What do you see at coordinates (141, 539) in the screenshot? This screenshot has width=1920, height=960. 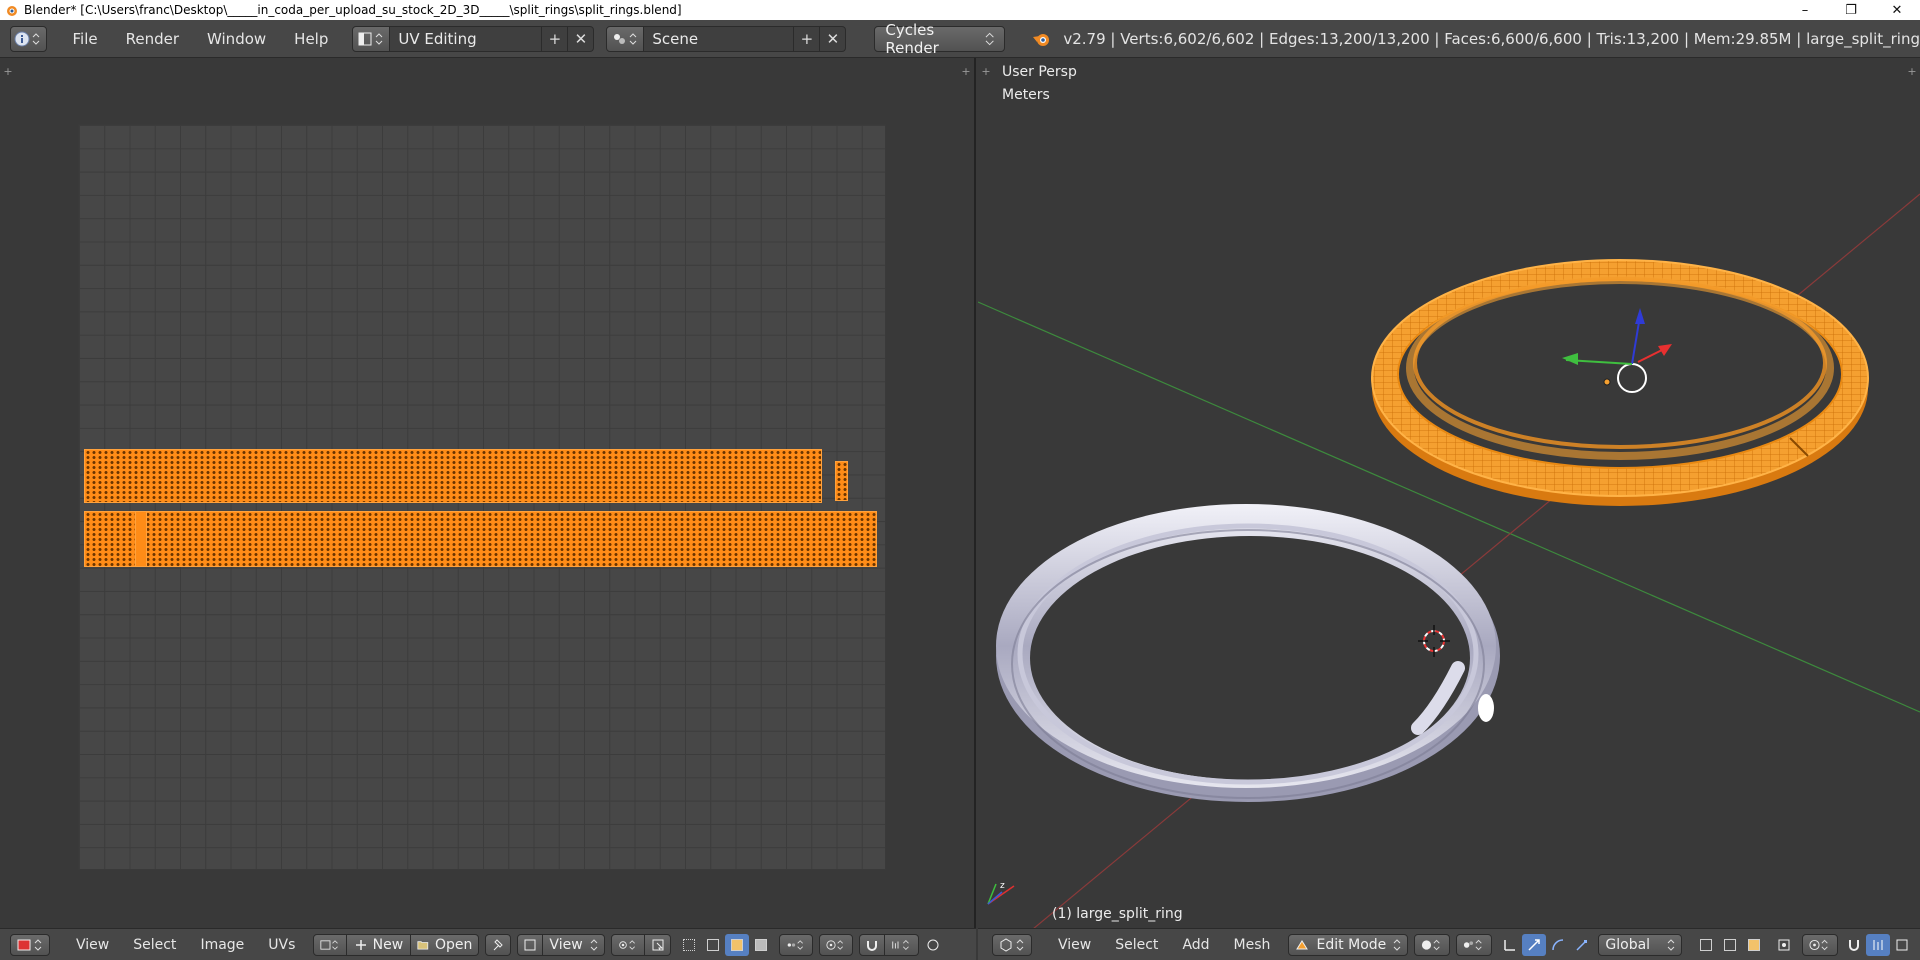 I see `uv-island-block` at bounding box center [141, 539].